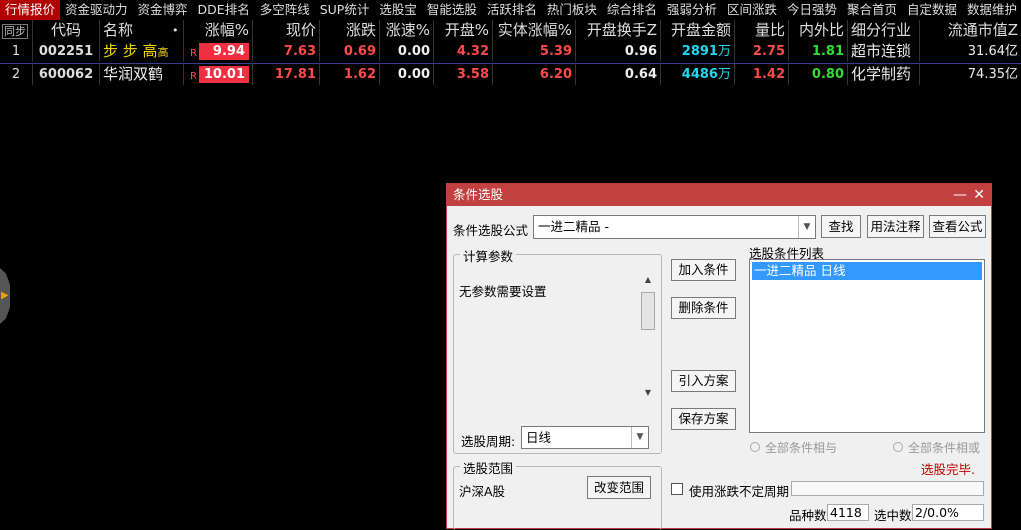  I want to click on stock-code: 002251, so click(66, 51).